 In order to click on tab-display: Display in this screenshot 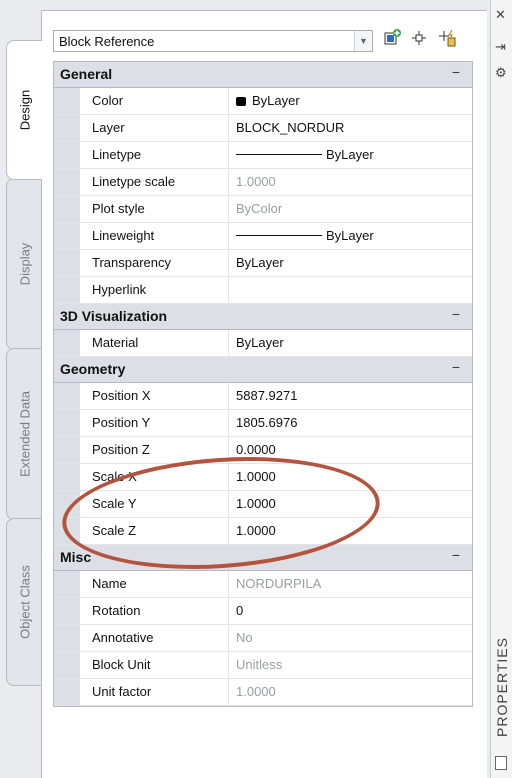, I will do `click(24, 264)`.